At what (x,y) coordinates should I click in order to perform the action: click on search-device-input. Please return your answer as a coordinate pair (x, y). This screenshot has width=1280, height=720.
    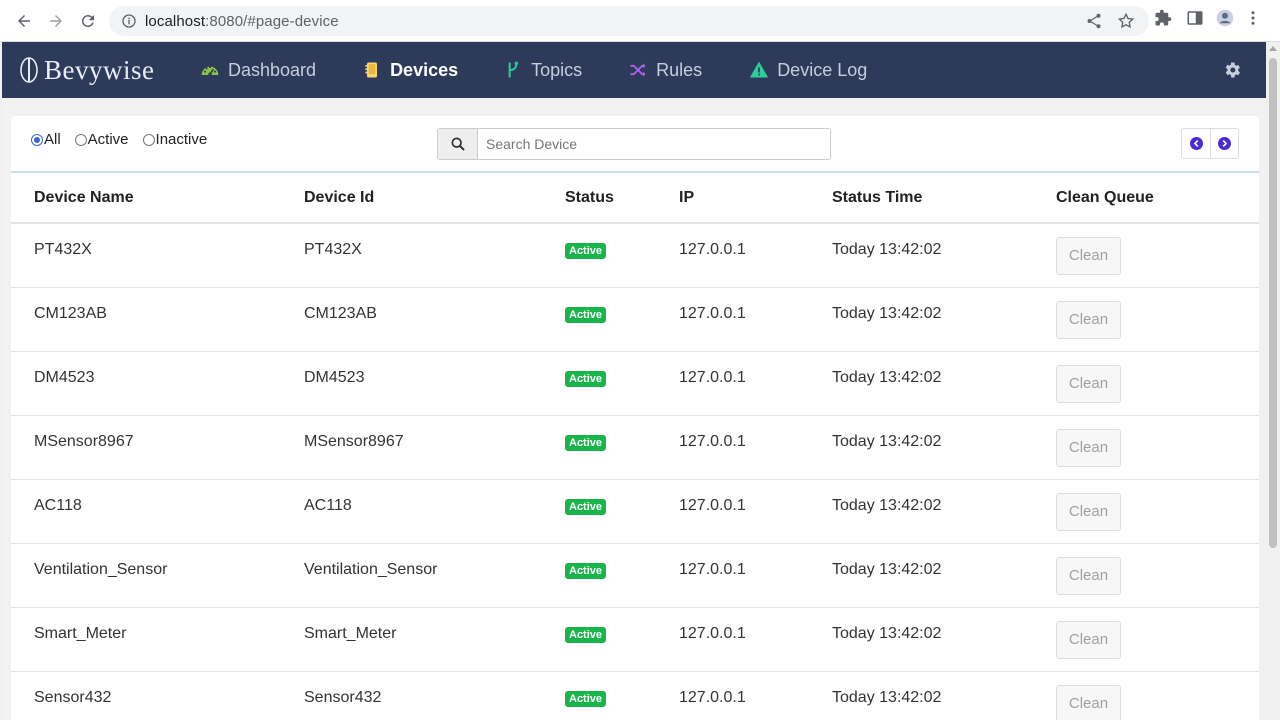
    Looking at the image, I should click on (654, 144).